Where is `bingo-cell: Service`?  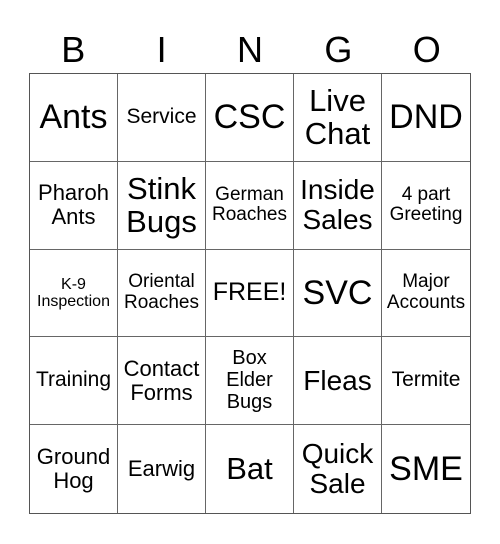
bingo-cell: Service is located at coordinates (162, 118).